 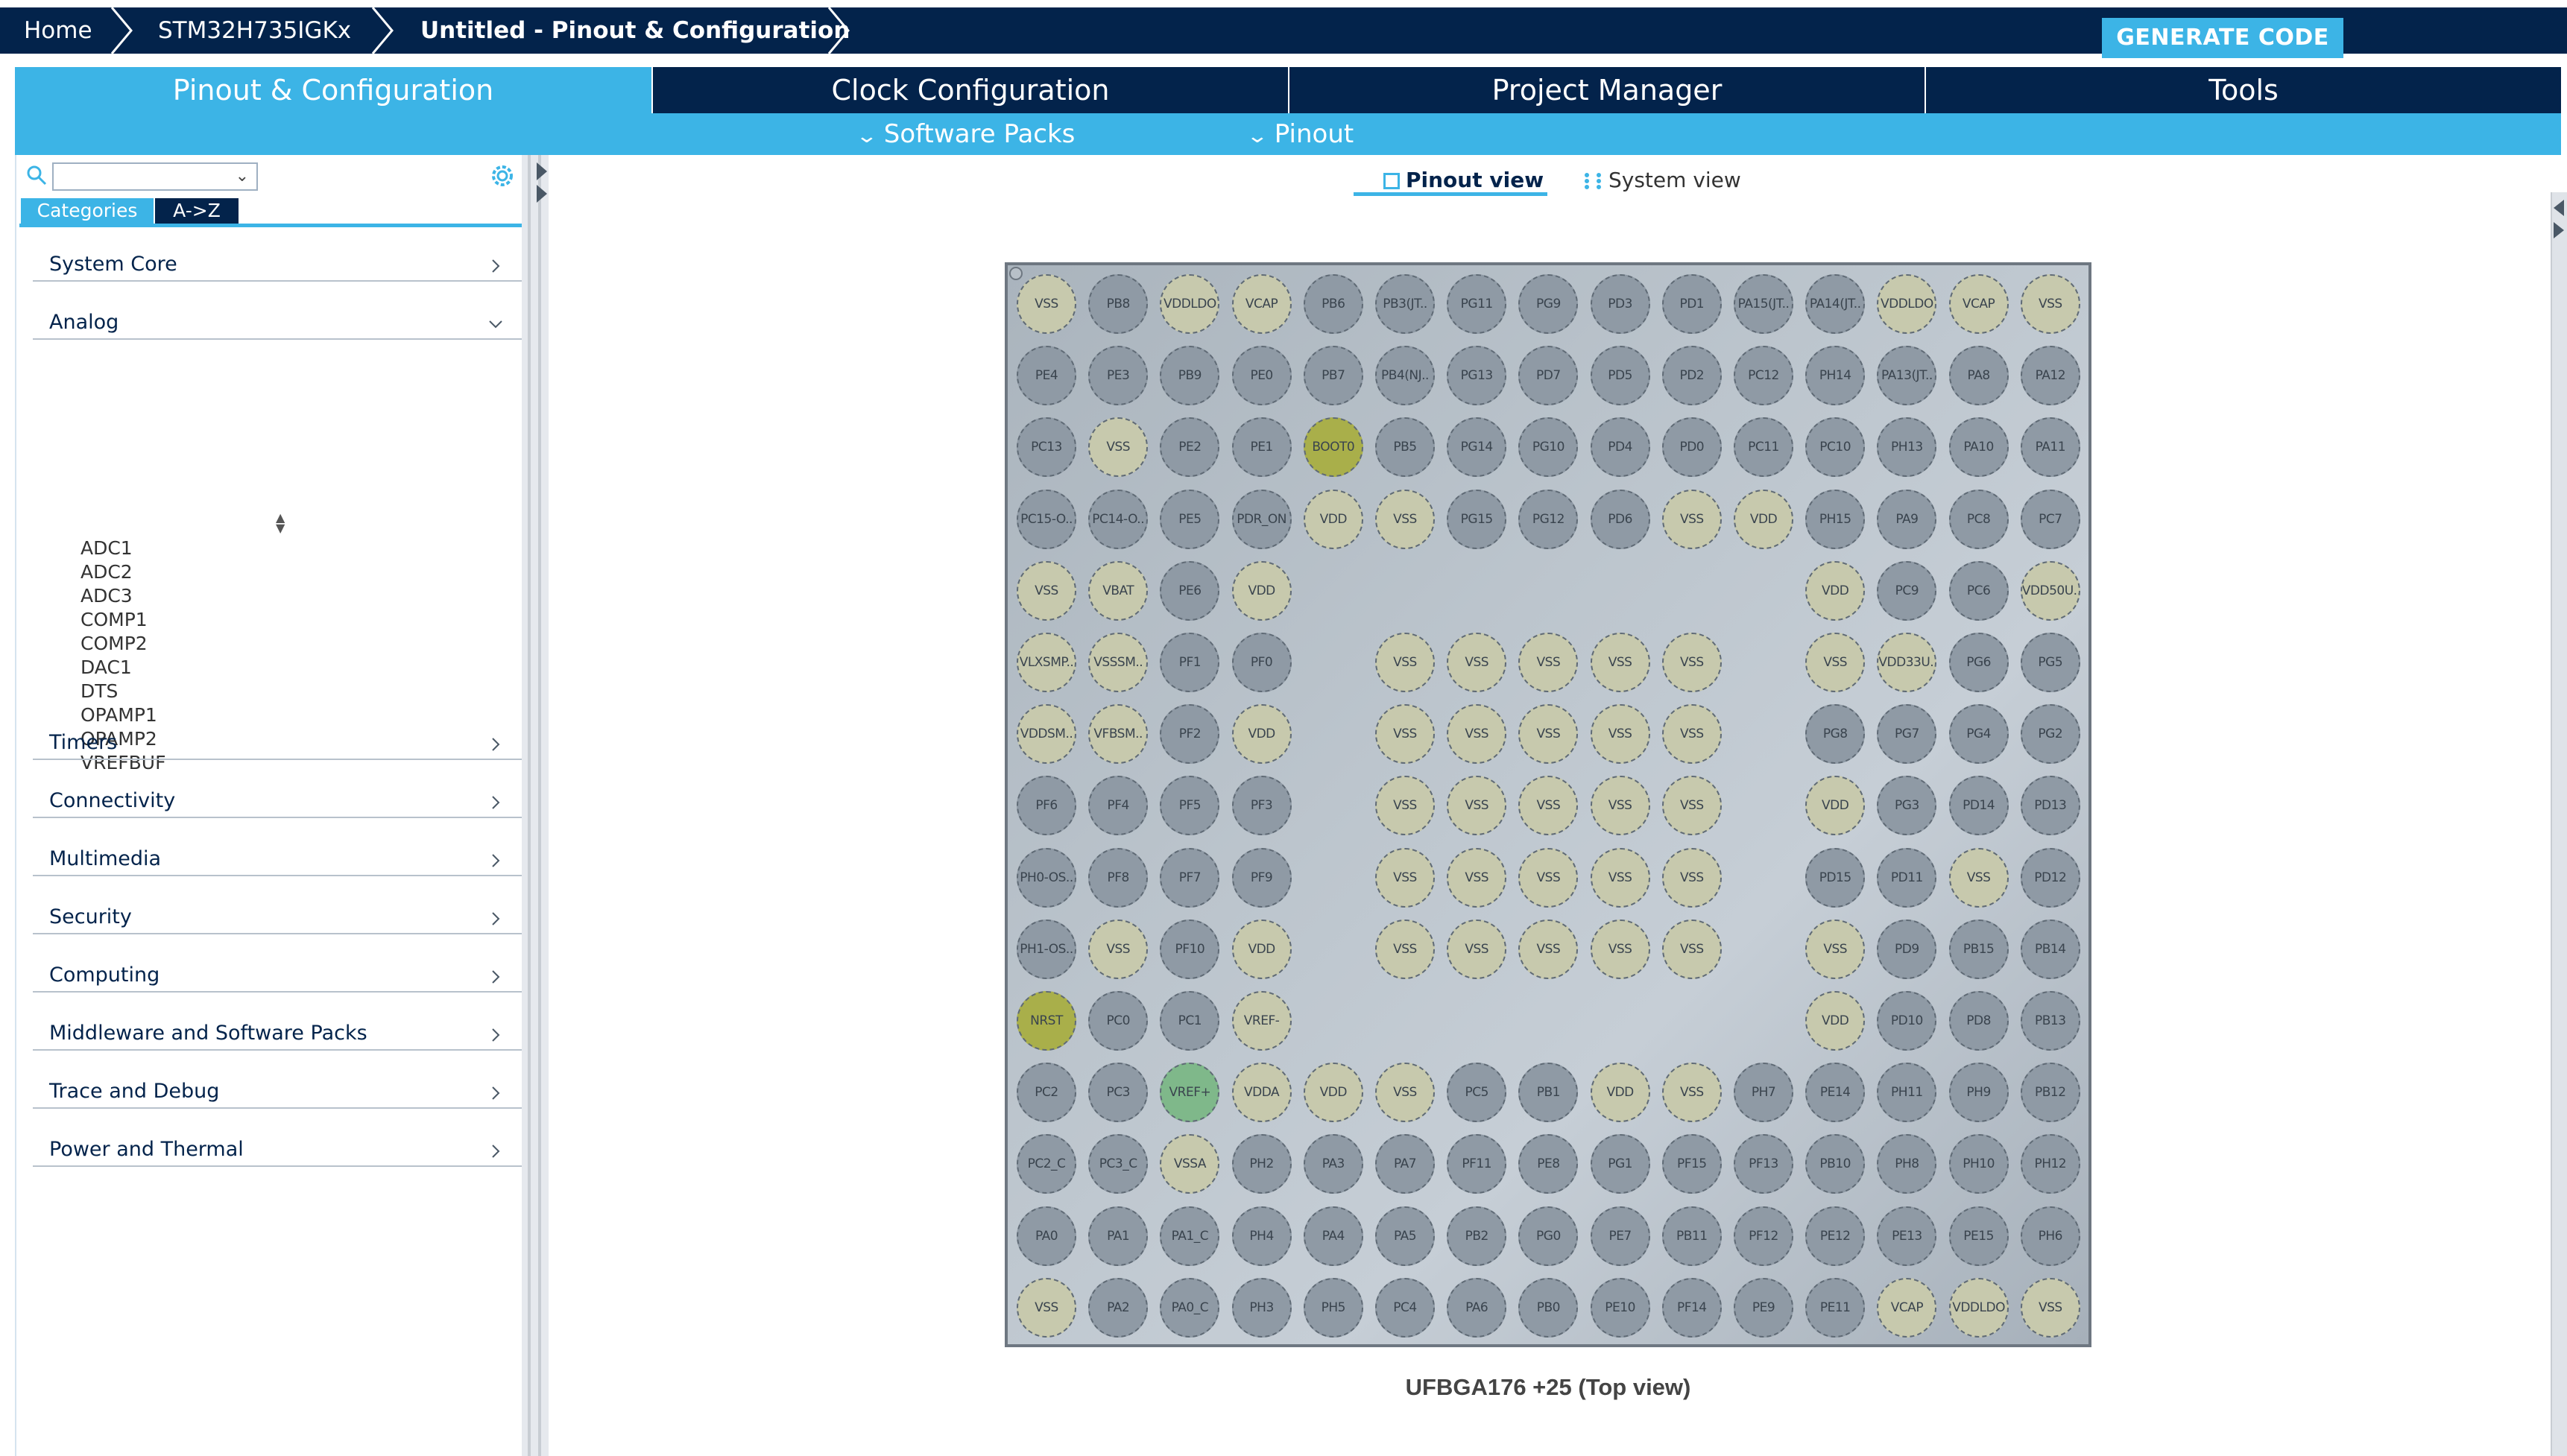 What do you see at coordinates (278, 1144) in the screenshot?
I see `category-power-thermal: Power and Thermal` at bounding box center [278, 1144].